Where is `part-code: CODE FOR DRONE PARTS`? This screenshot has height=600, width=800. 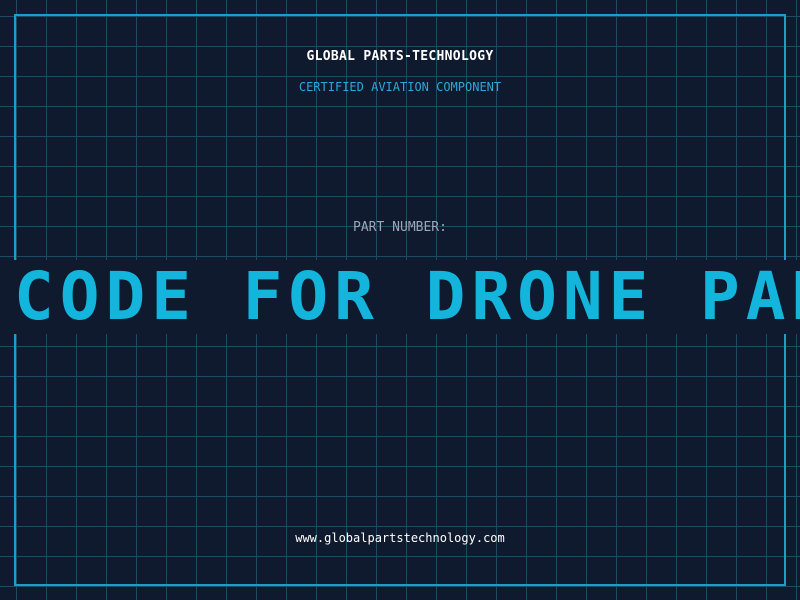
part-code: CODE FOR DRONE PARTS is located at coordinates (407, 297).